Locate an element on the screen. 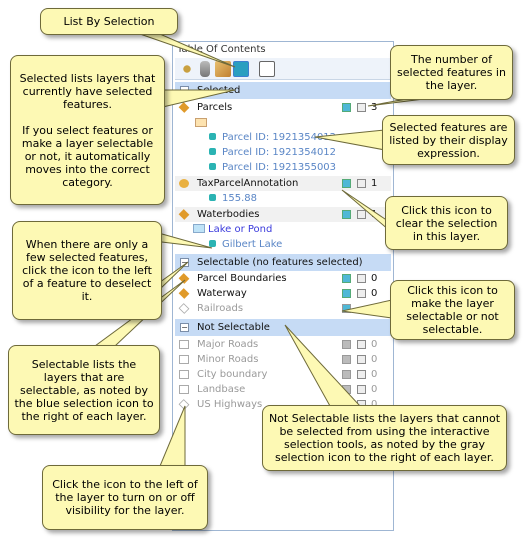 The image size is (525, 540). callout-list-by-selection: List By Selection is located at coordinates (109, 21).